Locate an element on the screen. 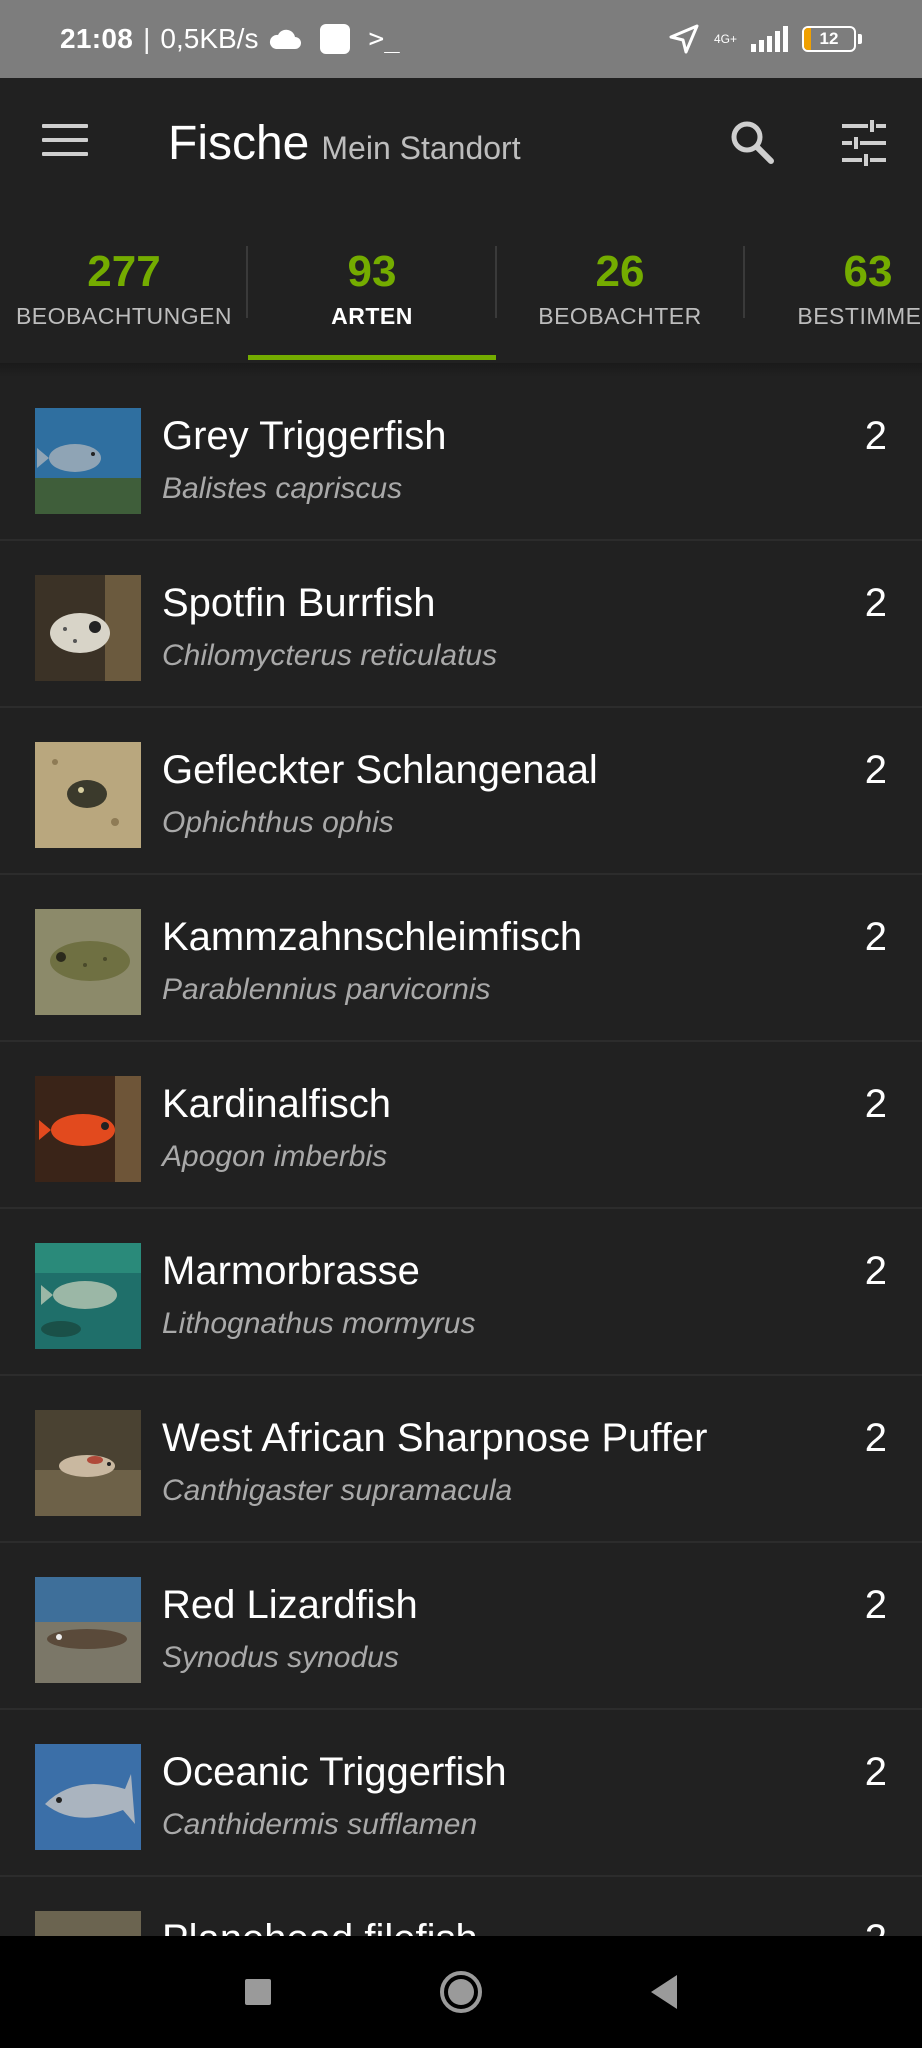 This screenshot has height=2048, width=922. page-subtitle: Mein Standort is located at coordinates (421, 148).